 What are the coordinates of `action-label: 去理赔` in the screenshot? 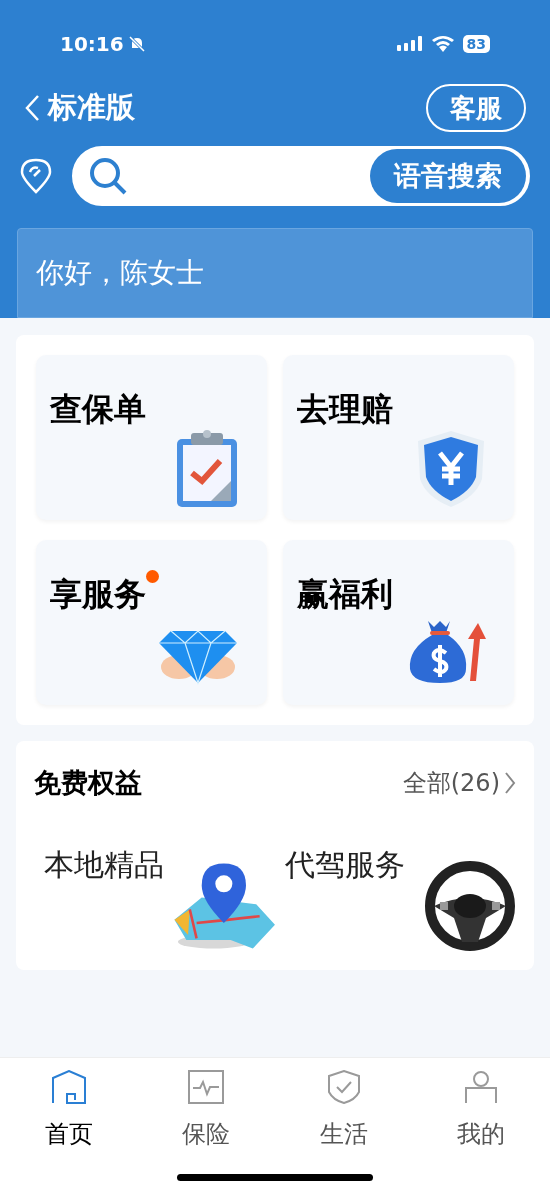 It's located at (345, 409).